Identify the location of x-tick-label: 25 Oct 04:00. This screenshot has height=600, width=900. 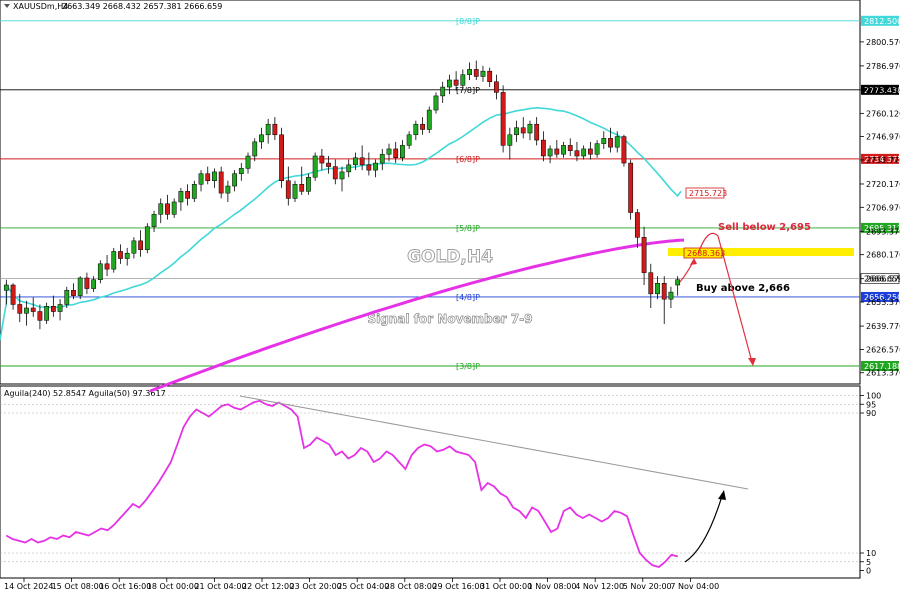
(363, 586).